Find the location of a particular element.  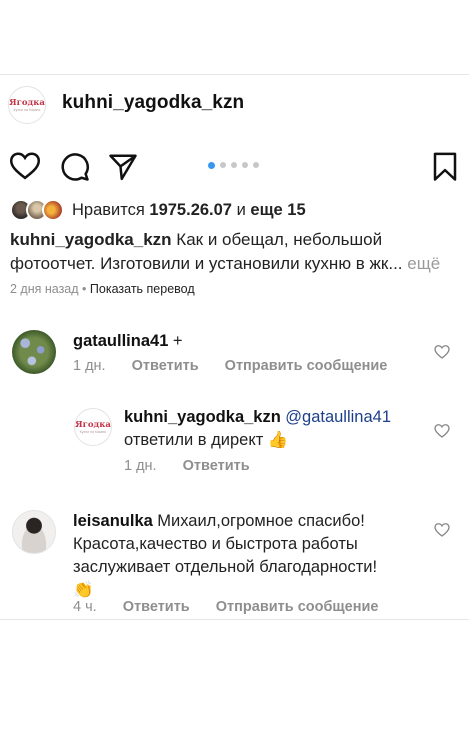

comment-meta: 1 дн. Ответить is located at coordinates (198, 466).